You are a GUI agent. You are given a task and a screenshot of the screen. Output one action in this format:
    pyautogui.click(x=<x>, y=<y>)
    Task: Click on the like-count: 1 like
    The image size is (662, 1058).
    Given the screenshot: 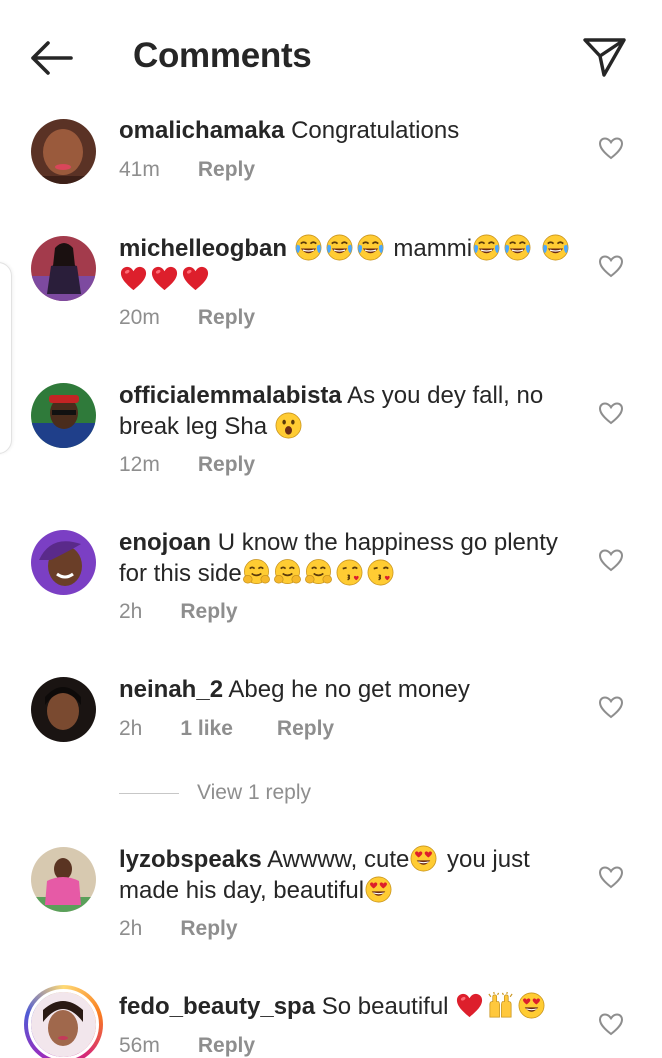 What is the action you would take?
    pyautogui.click(x=206, y=729)
    